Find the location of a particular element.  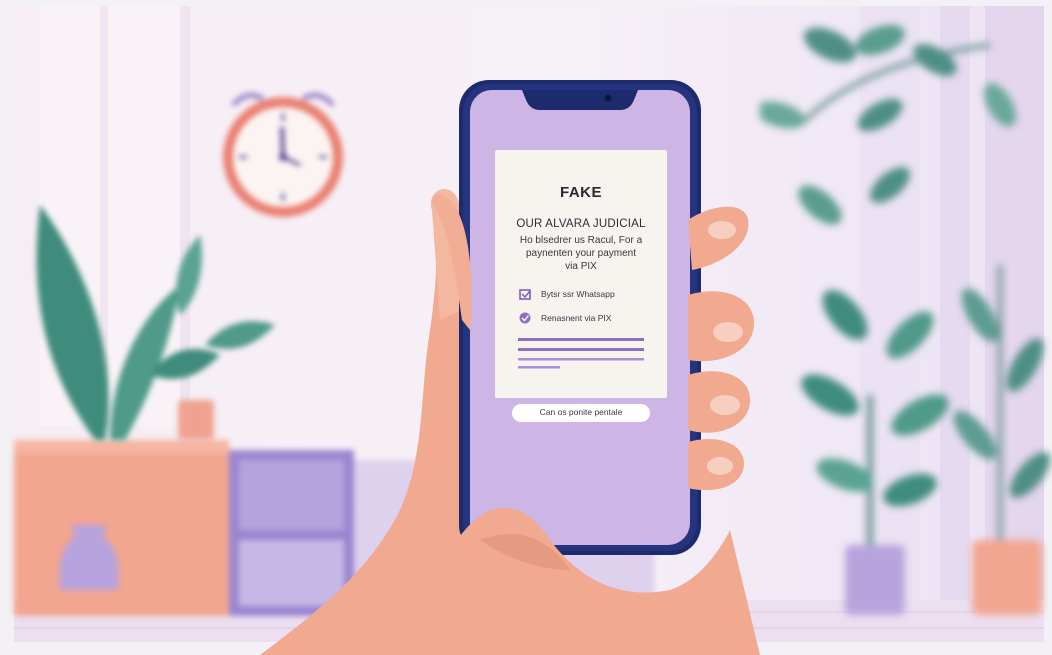

card-item-pix: Renasnent via PIX is located at coordinates (576, 318).